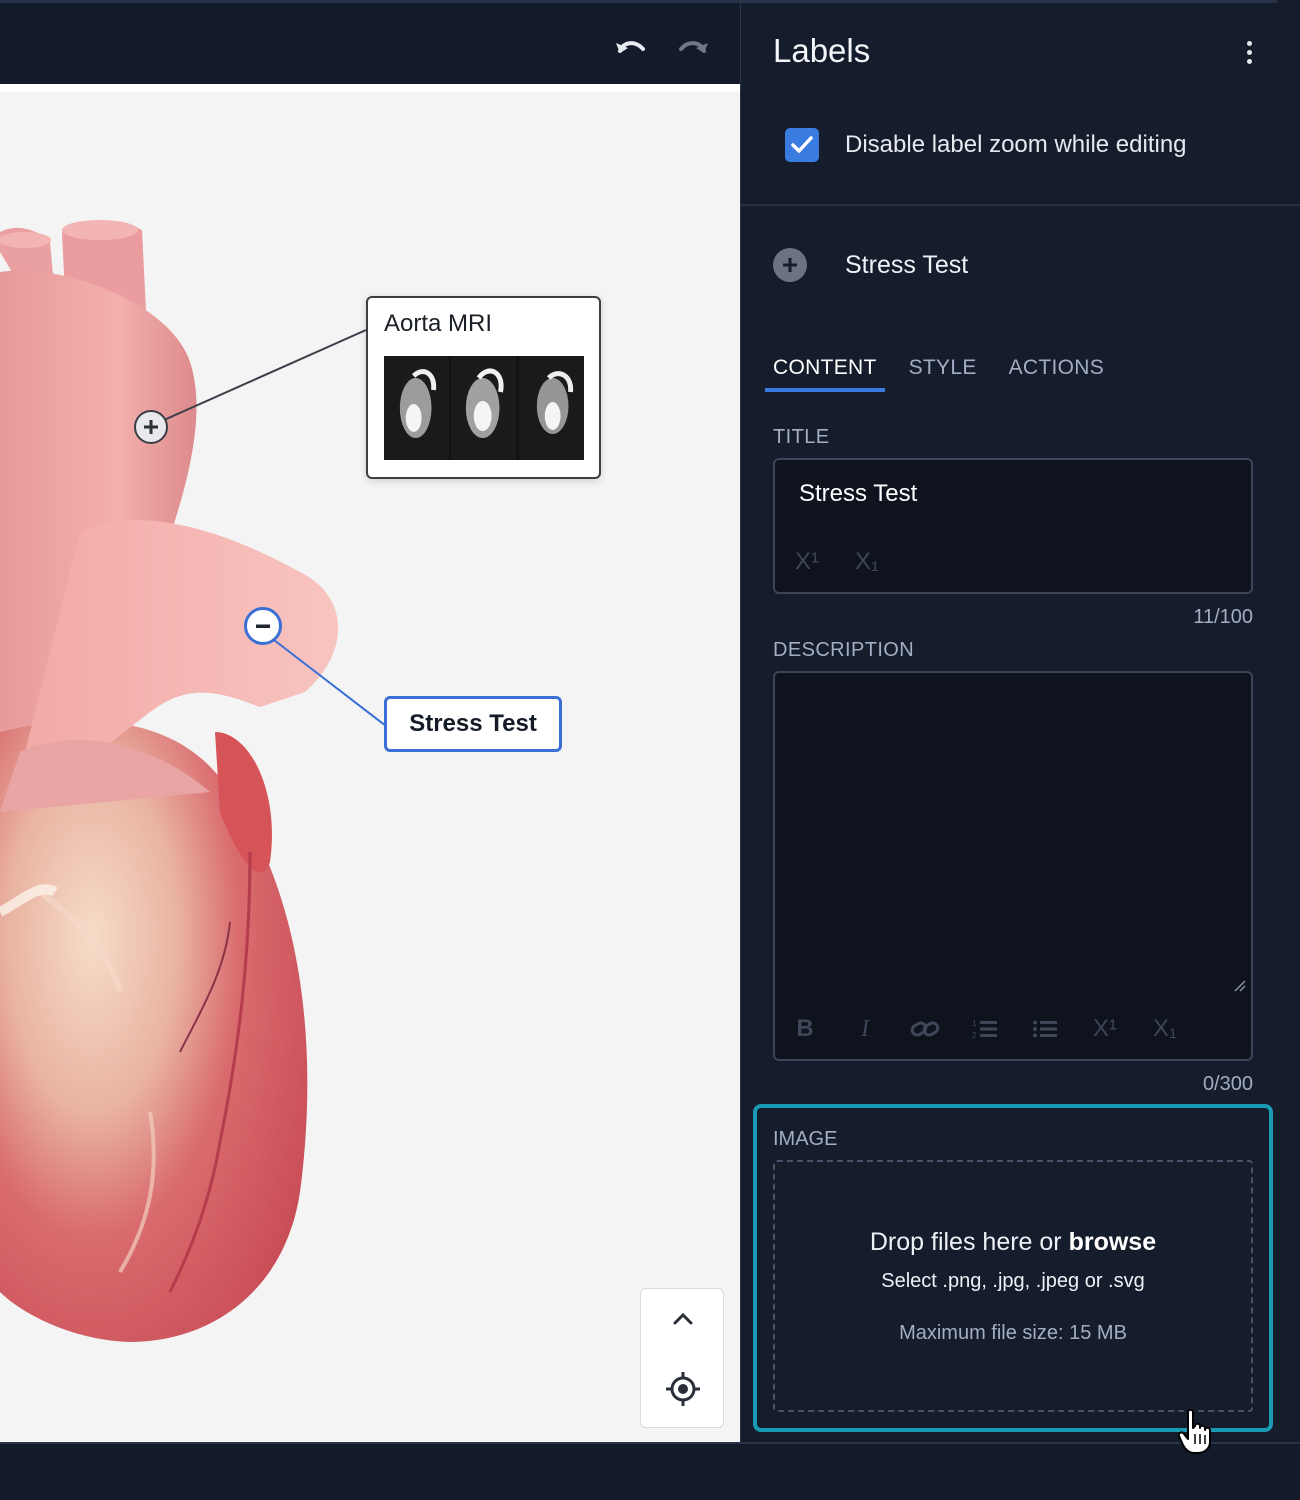 The width and height of the screenshot is (1300, 1500). I want to click on dropzone-text: Drop files here or browse, so click(1013, 1242).